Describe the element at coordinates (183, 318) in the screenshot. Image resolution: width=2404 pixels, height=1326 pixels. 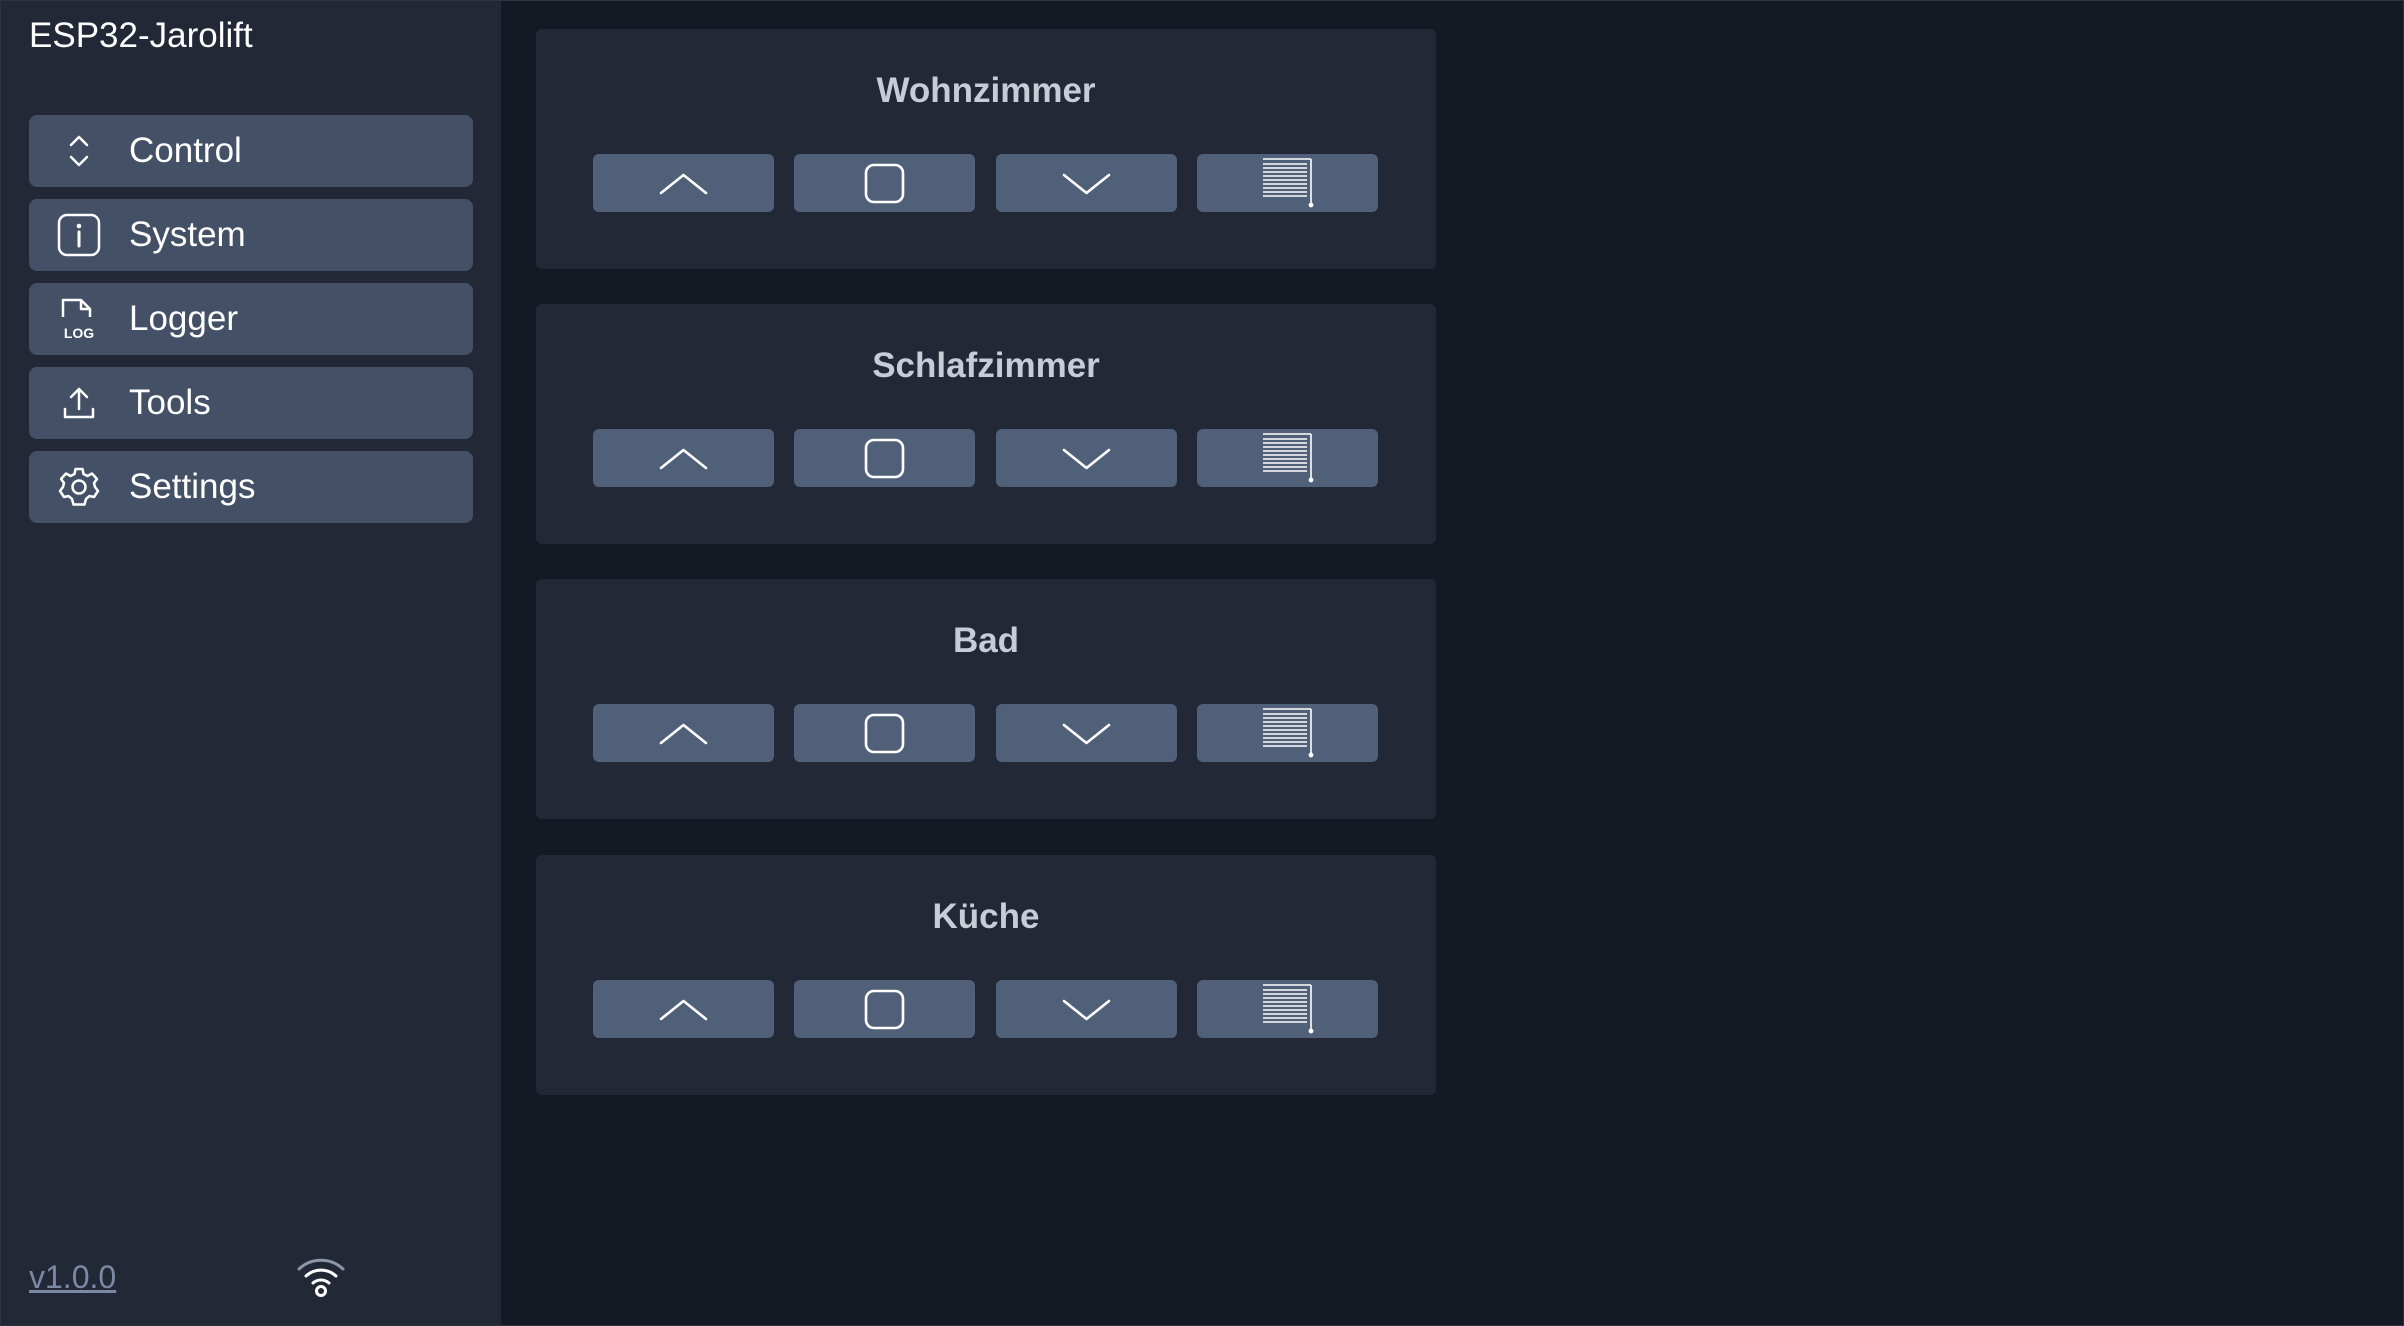
I see `sidebar-item-label: Logger` at that location.